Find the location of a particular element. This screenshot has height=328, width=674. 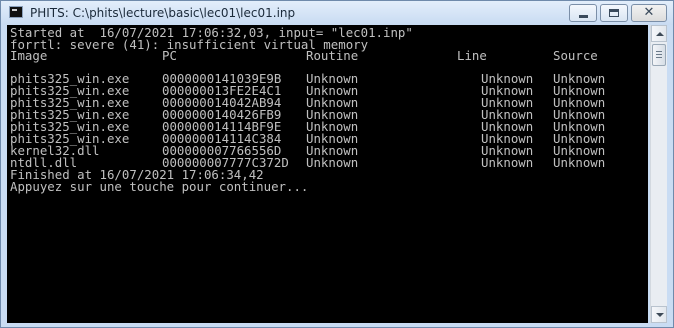

close-button: ✕ is located at coordinates (649, 13).